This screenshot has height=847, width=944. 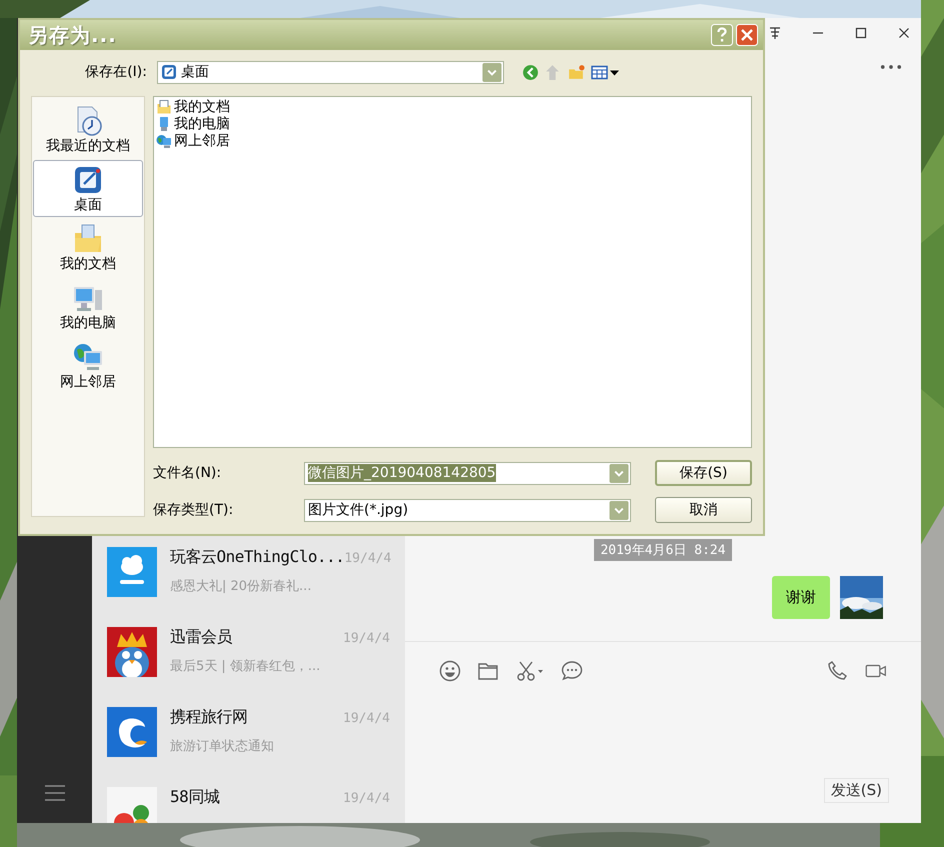 What do you see at coordinates (801, 597) in the screenshot?
I see `message-bubble: 谢谢` at bounding box center [801, 597].